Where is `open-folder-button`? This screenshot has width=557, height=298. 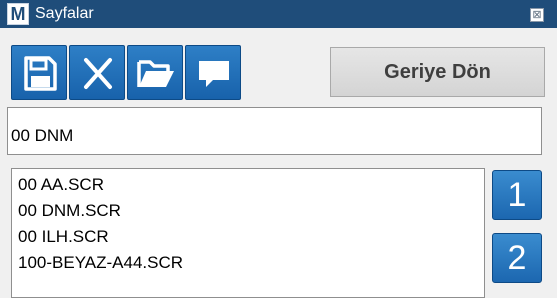
open-folder-button is located at coordinates (155, 72).